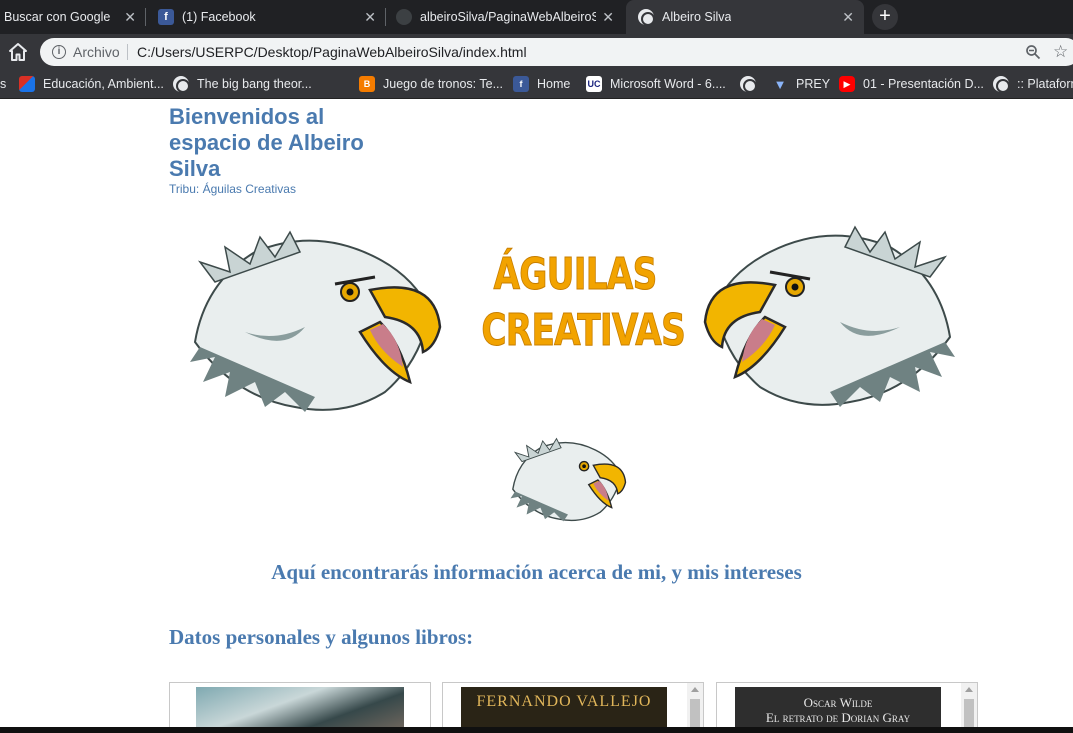 The height and width of the screenshot is (733, 1073). Describe the element at coordinates (96, 52) in the screenshot. I see `url-scheme-label: Archivo` at that location.